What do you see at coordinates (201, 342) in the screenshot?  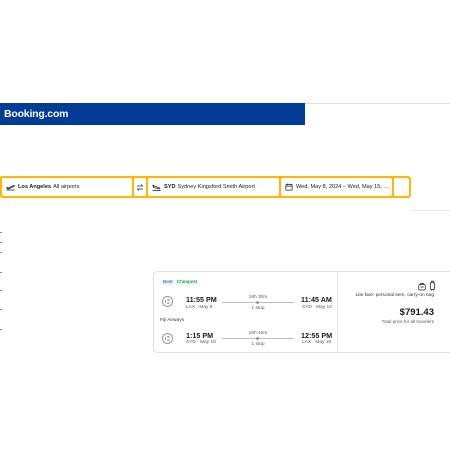 I see `return-depart-info: SYD · May 15` at bounding box center [201, 342].